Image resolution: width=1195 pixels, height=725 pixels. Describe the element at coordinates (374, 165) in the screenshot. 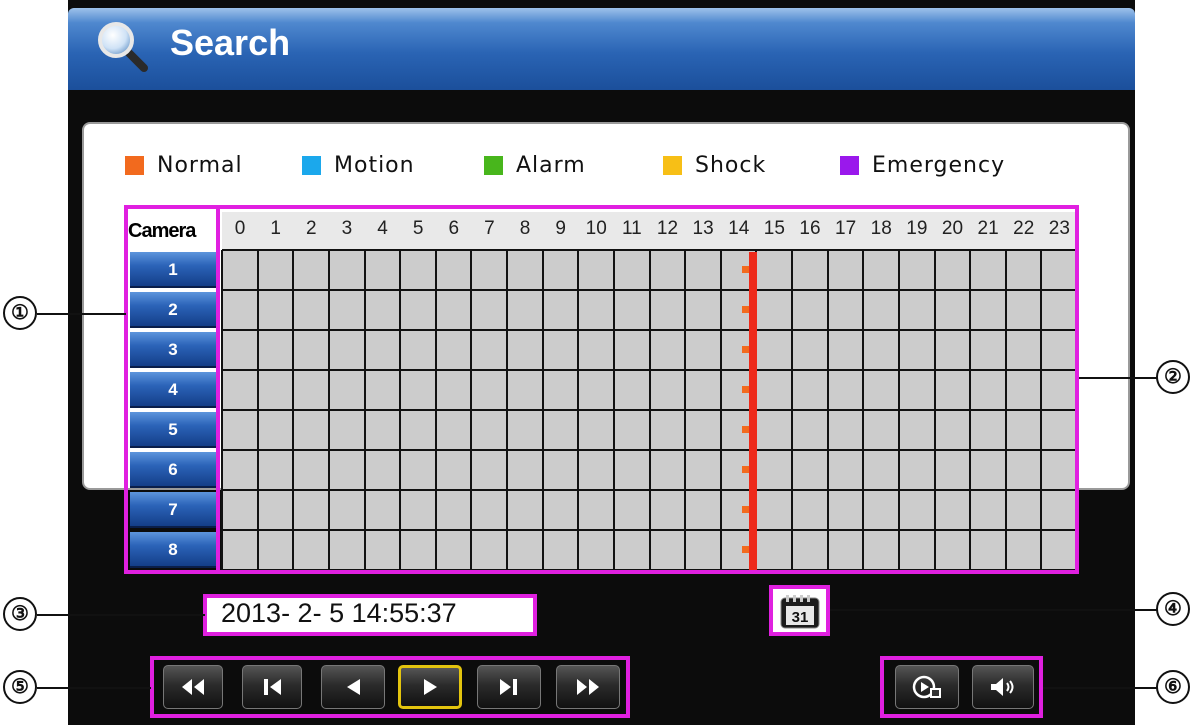

I see `legend-label: Motion` at that location.